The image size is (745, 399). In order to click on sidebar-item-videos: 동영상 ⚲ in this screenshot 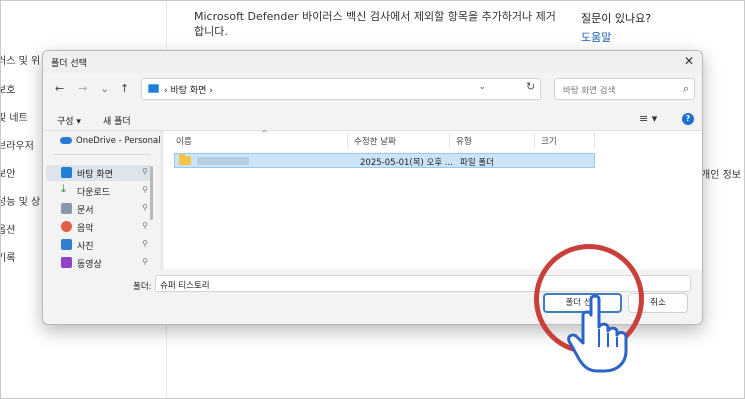, I will do `click(99, 263)`.